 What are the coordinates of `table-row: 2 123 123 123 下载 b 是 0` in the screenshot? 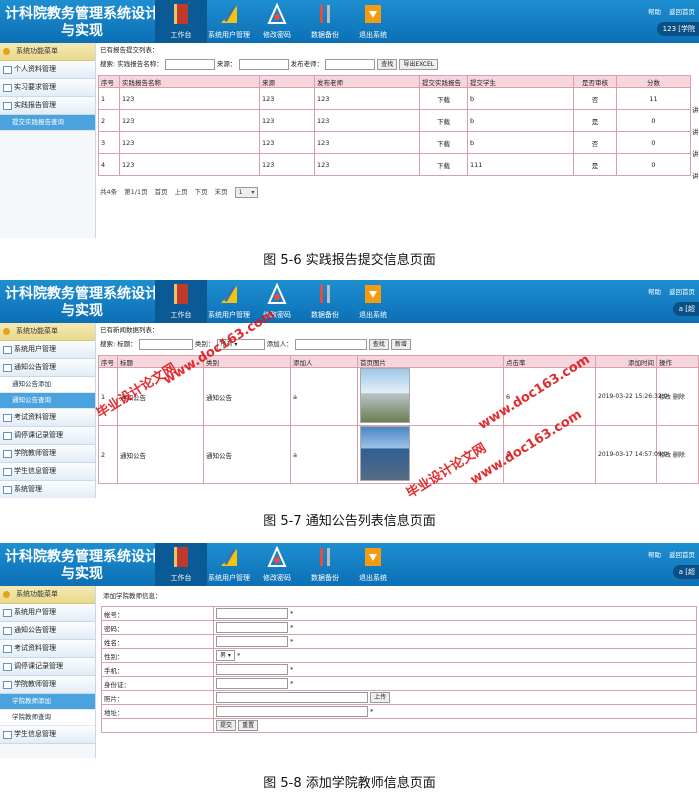 It's located at (394, 120).